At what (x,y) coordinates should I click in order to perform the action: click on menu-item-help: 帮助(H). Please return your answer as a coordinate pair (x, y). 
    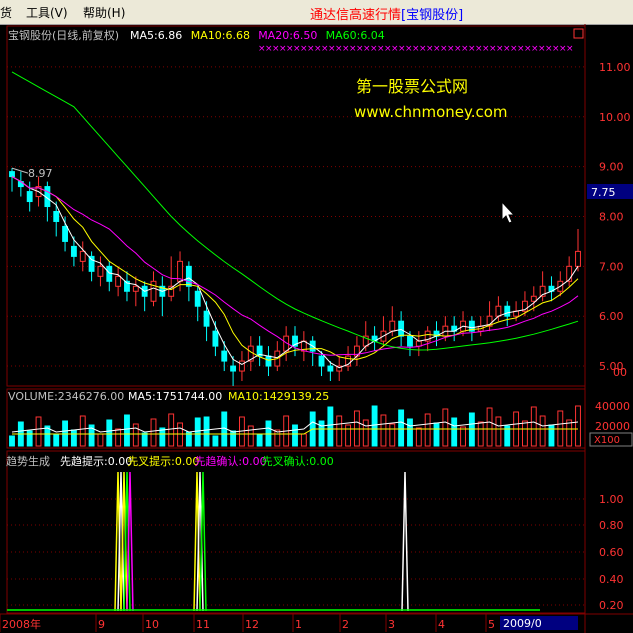
    Looking at the image, I should click on (104, 12).